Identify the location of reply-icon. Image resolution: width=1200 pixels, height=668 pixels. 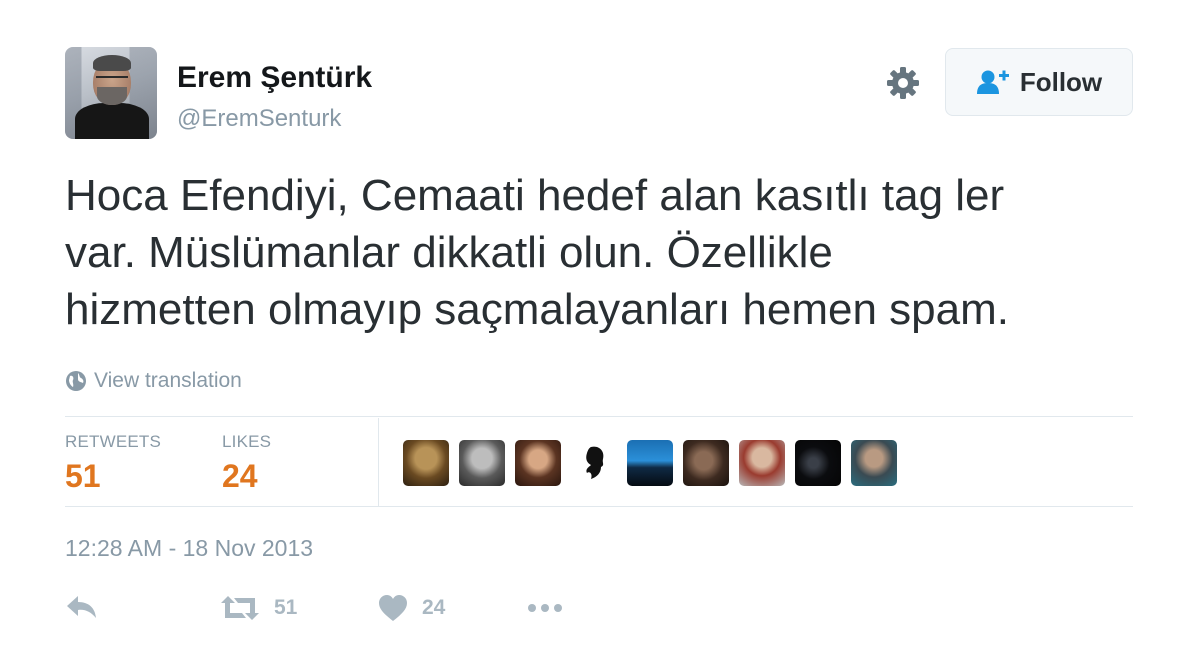
(81, 607).